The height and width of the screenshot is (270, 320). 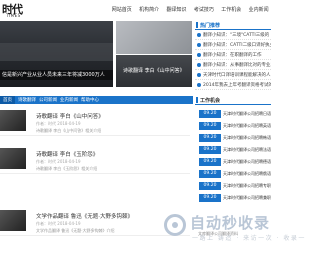 I want to click on nav-item-exam-tips: 考试技巧, so click(x=203, y=10).